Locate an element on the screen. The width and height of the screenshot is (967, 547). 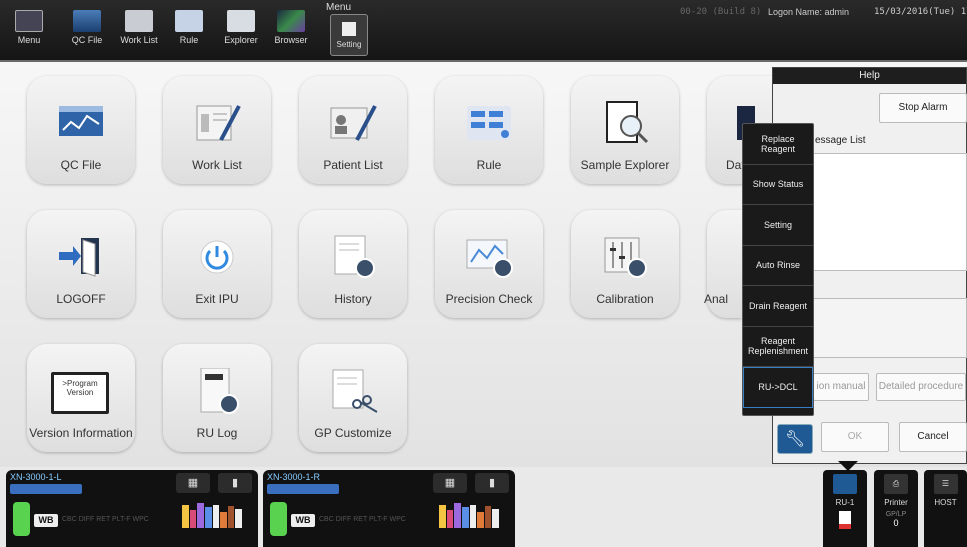
menu-grid-icon is located at coordinates (29, 21).